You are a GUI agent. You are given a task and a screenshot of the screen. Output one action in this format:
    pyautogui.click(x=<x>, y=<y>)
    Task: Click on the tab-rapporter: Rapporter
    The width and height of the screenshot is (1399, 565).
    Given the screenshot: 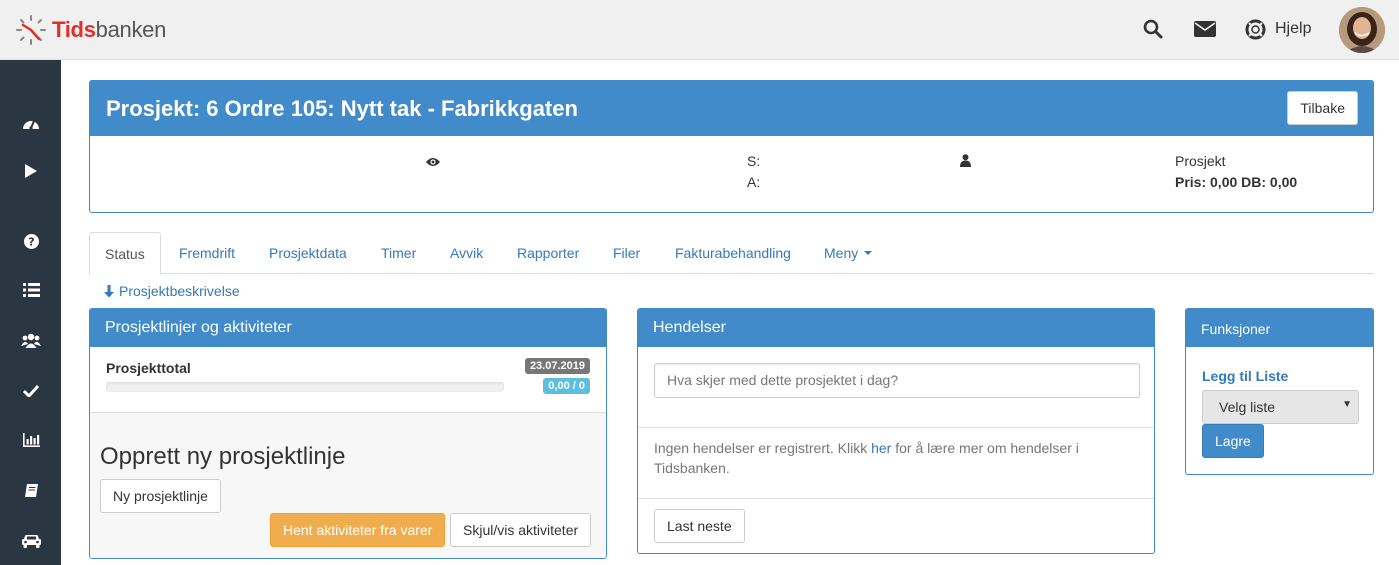 What is the action you would take?
    pyautogui.click(x=548, y=253)
    